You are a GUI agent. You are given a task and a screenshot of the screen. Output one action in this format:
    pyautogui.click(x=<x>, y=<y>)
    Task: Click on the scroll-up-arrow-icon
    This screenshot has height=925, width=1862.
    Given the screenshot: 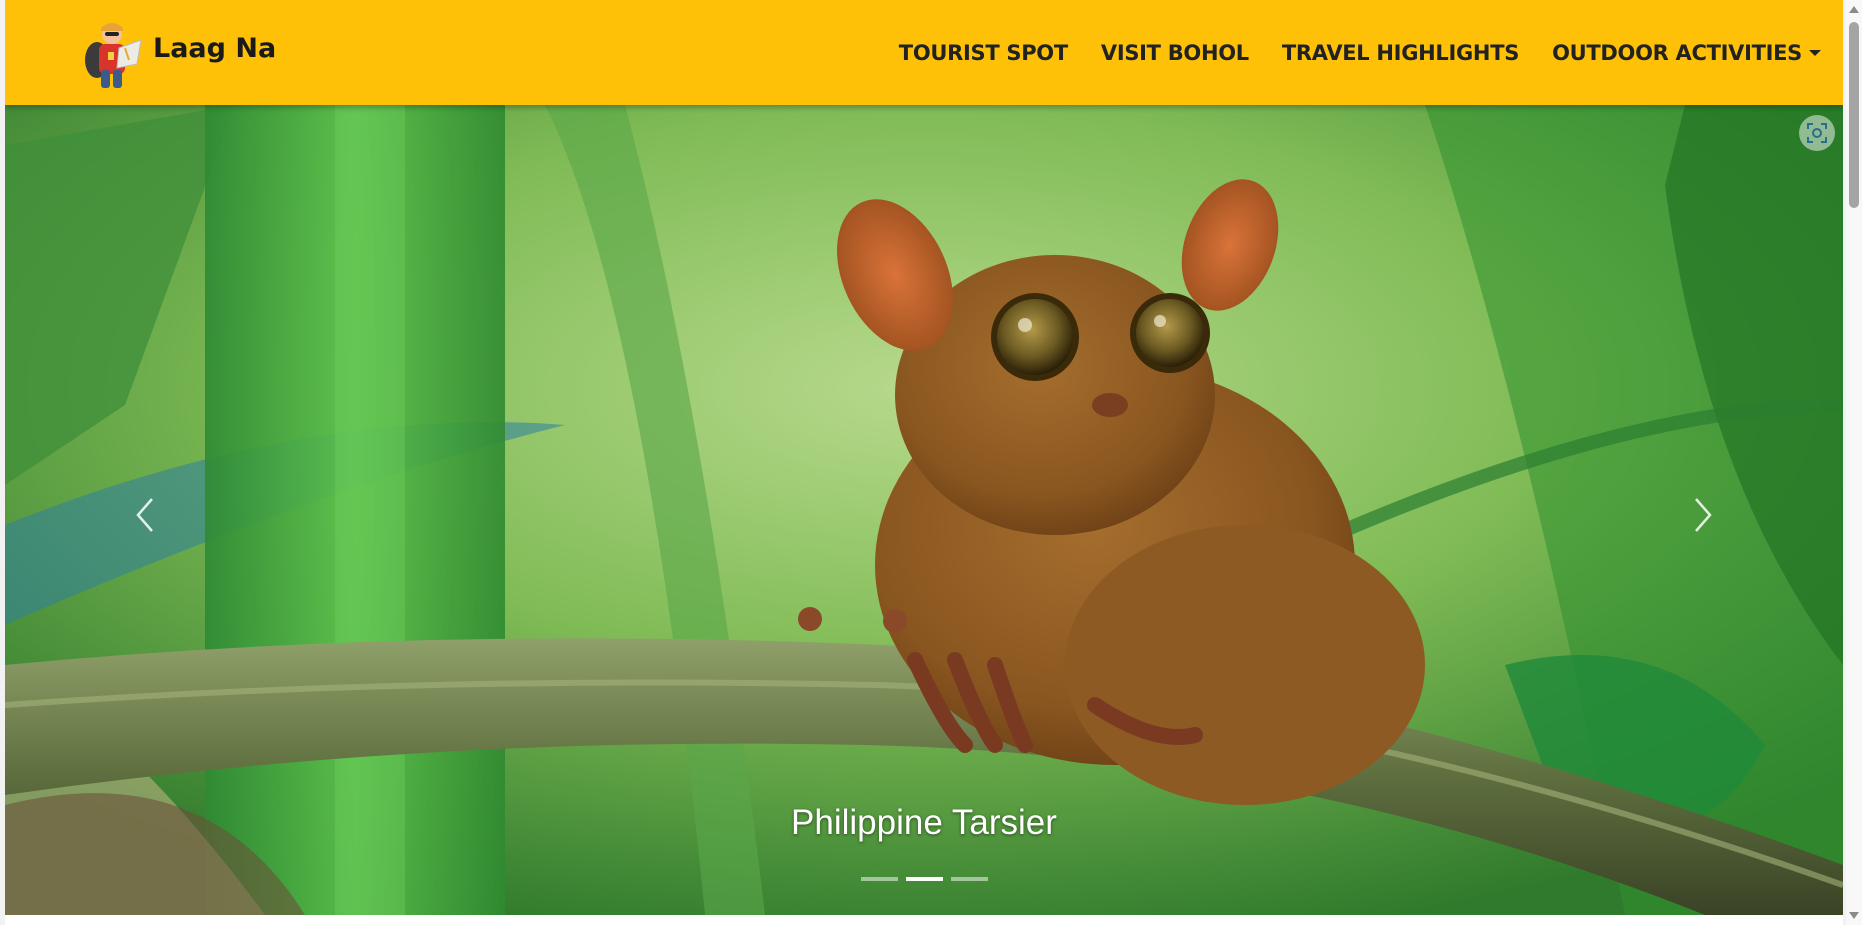 What is the action you would take?
    pyautogui.click(x=1854, y=9)
    